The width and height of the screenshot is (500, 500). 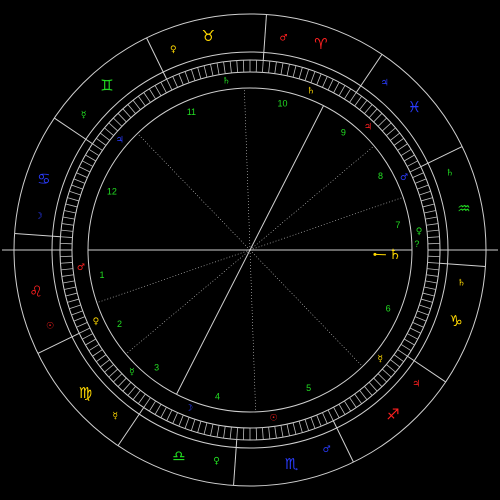 What do you see at coordinates (173, 50) in the screenshot?
I see `taurus-ruler-icon: ♀` at bounding box center [173, 50].